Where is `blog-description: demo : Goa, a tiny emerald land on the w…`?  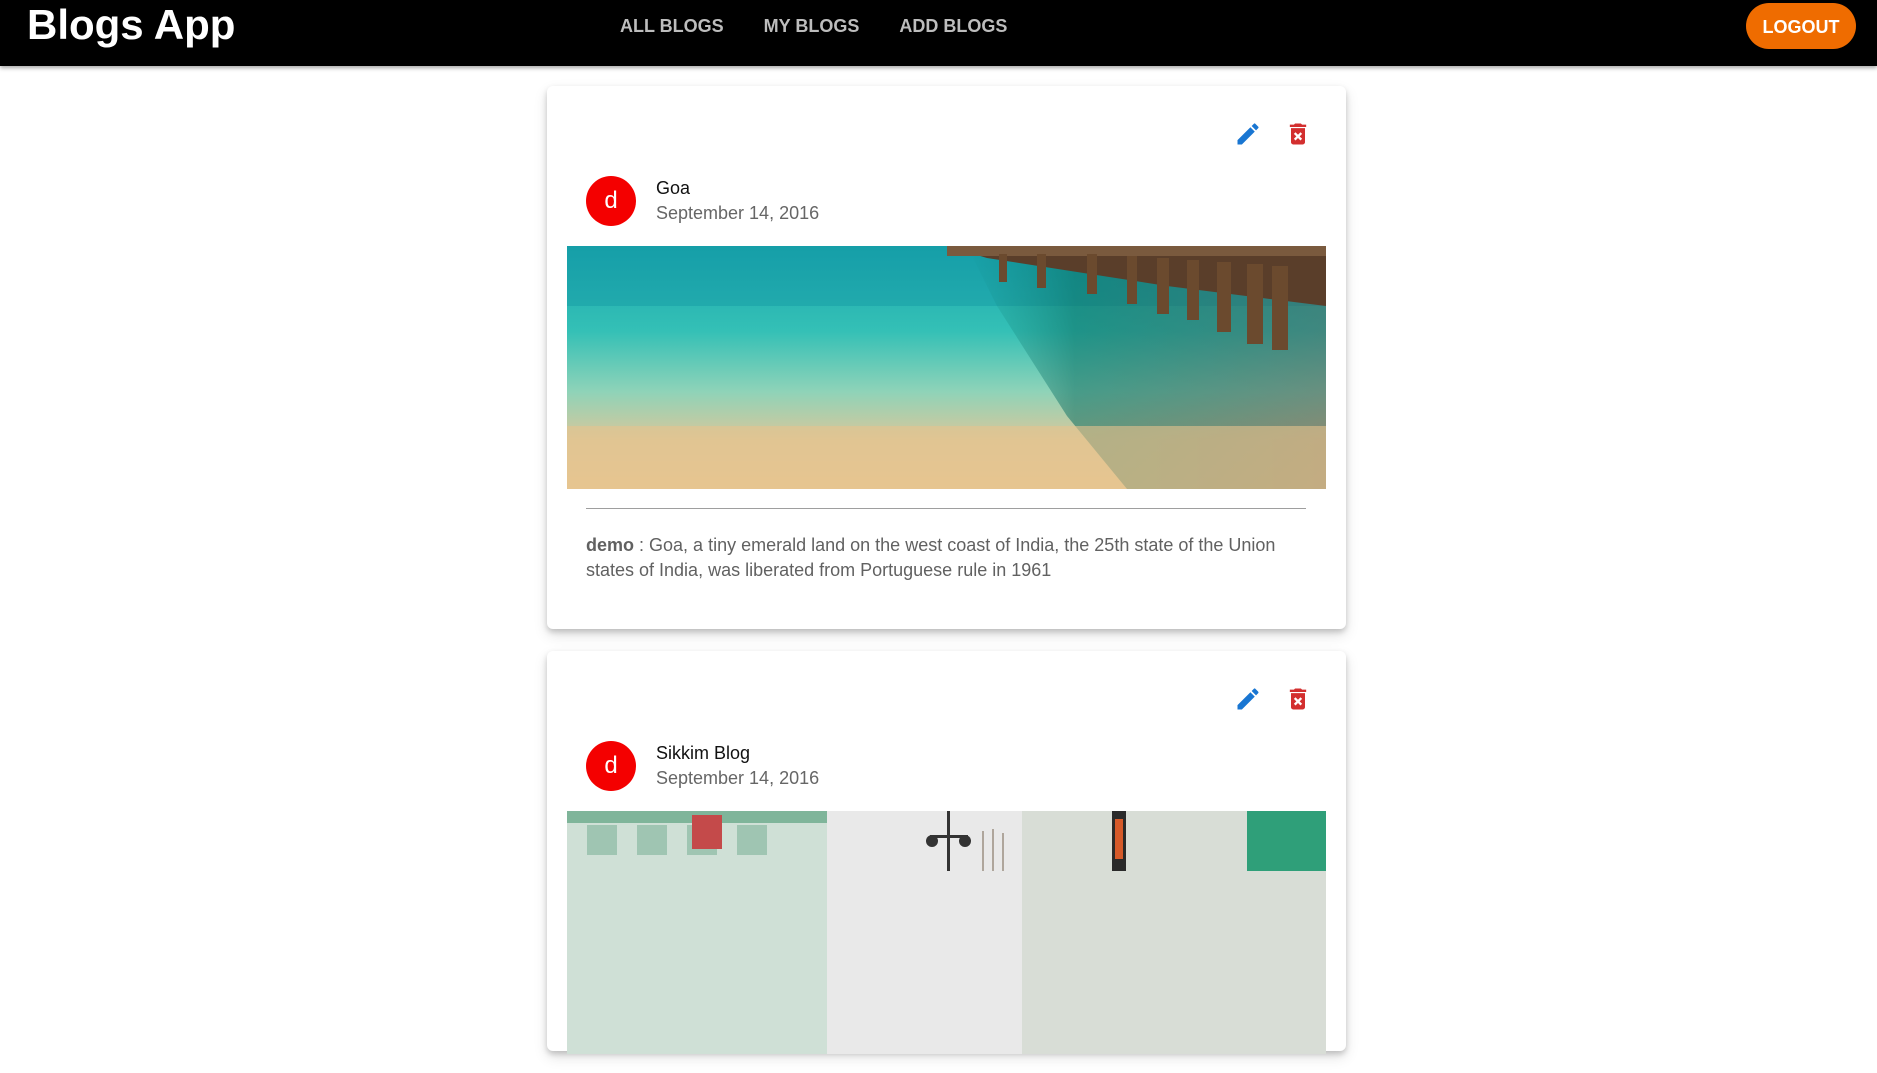 blog-description: demo : Goa, a tiny emerald land on the w… is located at coordinates (946, 558).